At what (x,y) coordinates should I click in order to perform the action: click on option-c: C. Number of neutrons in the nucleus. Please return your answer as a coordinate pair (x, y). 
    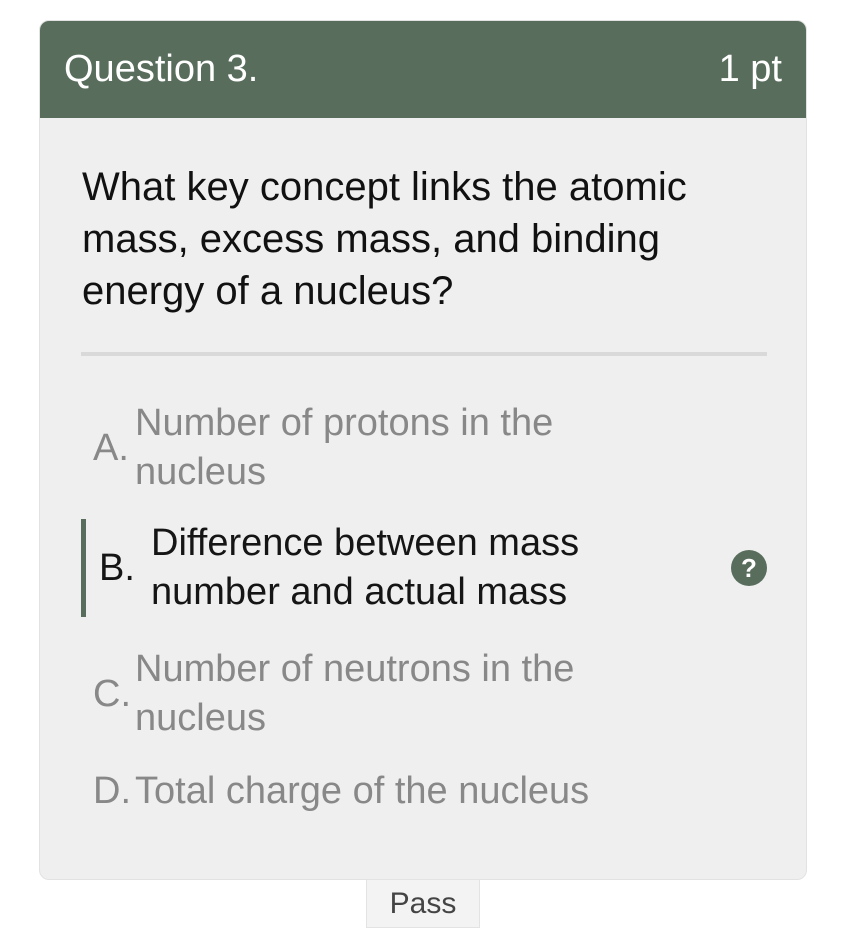
    Looking at the image, I should click on (424, 694).